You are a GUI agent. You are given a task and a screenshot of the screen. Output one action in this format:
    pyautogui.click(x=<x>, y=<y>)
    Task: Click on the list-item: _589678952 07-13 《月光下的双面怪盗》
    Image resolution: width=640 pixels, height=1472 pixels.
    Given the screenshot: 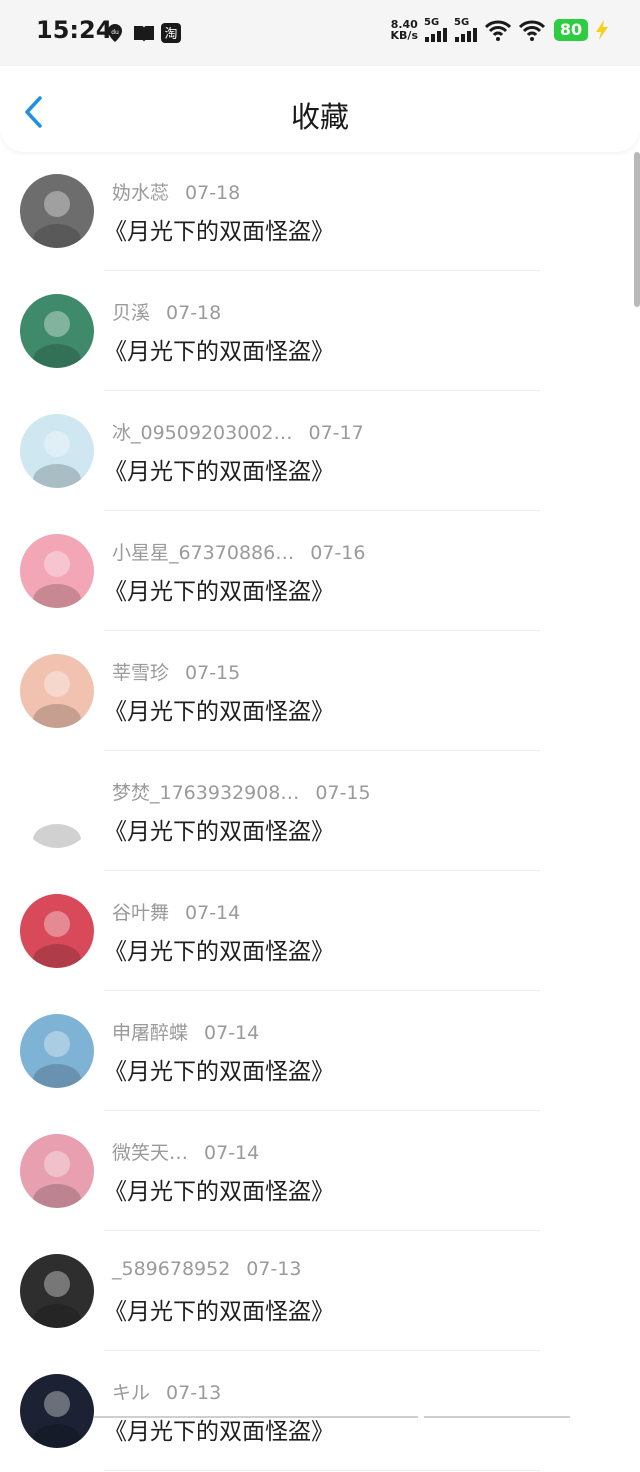 What is the action you would take?
    pyautogui.click(x=320, y=1292)
    